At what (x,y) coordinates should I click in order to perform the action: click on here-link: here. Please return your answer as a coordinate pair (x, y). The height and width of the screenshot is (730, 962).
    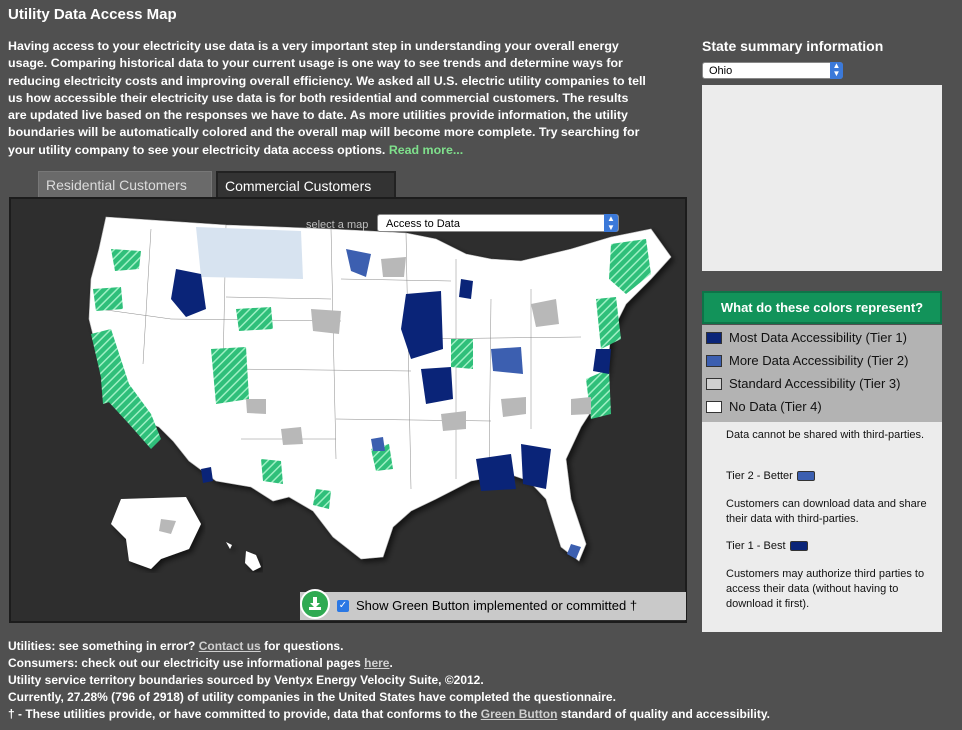
    Looking at the image, I should click on (376, 663).